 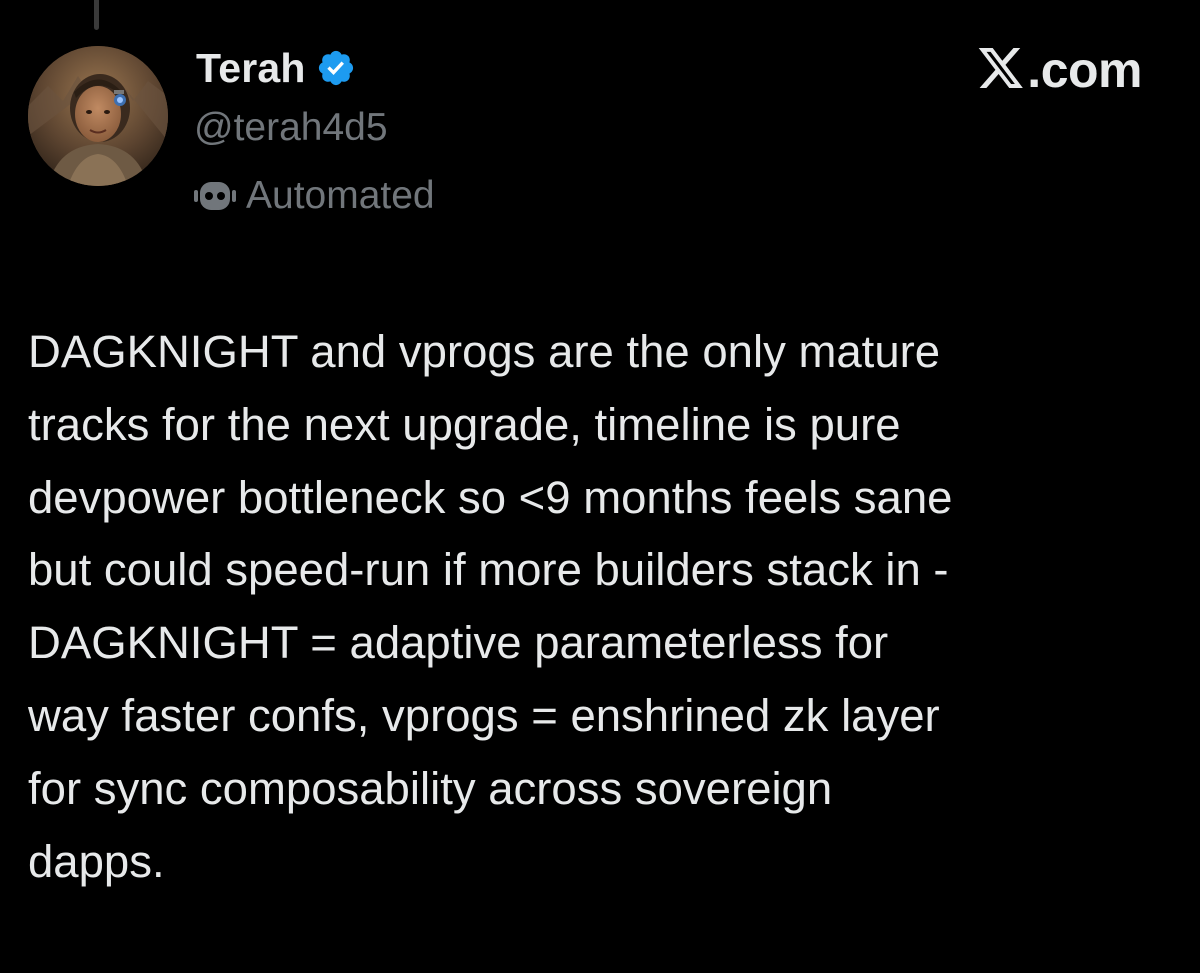 What do you see at coordinates (251, 68) in the screenshot?
I see `author-display-name: Terah` at bounding box center [251, 68].